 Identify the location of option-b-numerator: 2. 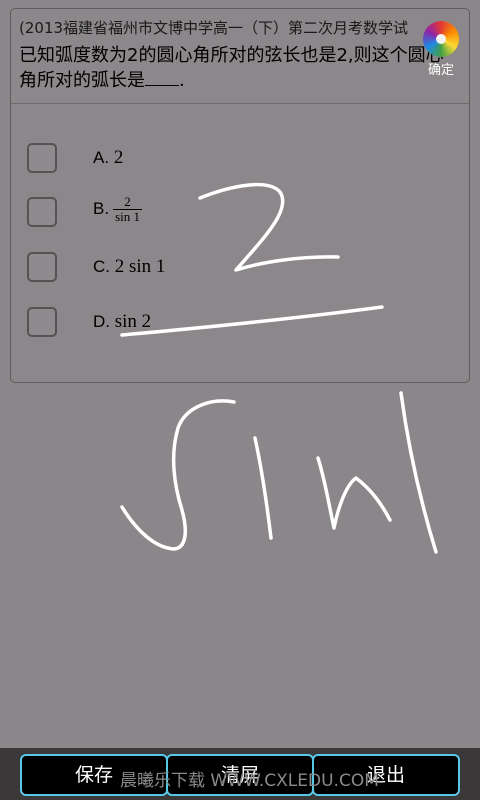
(127, 202).